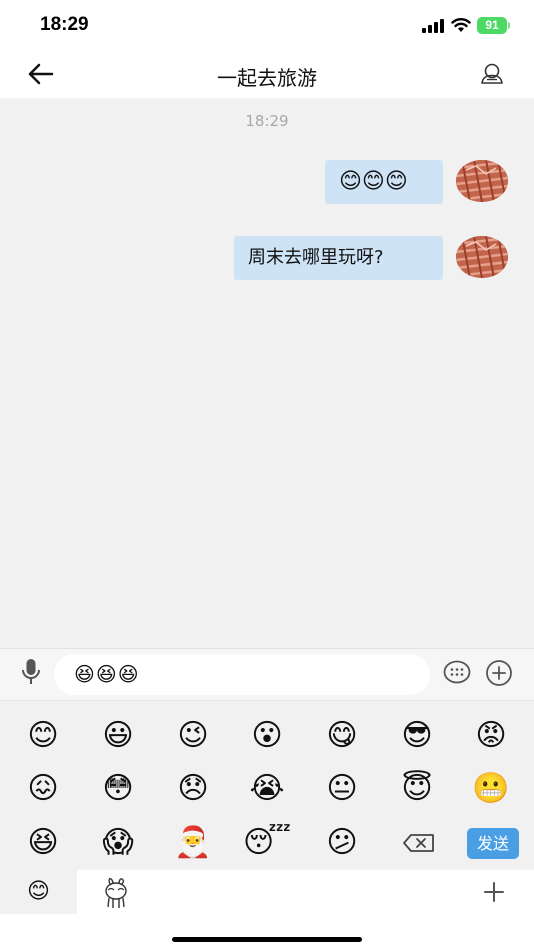 This screenshot has height=950, width=534. I want to click on emoji-key: 😉, so click(193, 736).